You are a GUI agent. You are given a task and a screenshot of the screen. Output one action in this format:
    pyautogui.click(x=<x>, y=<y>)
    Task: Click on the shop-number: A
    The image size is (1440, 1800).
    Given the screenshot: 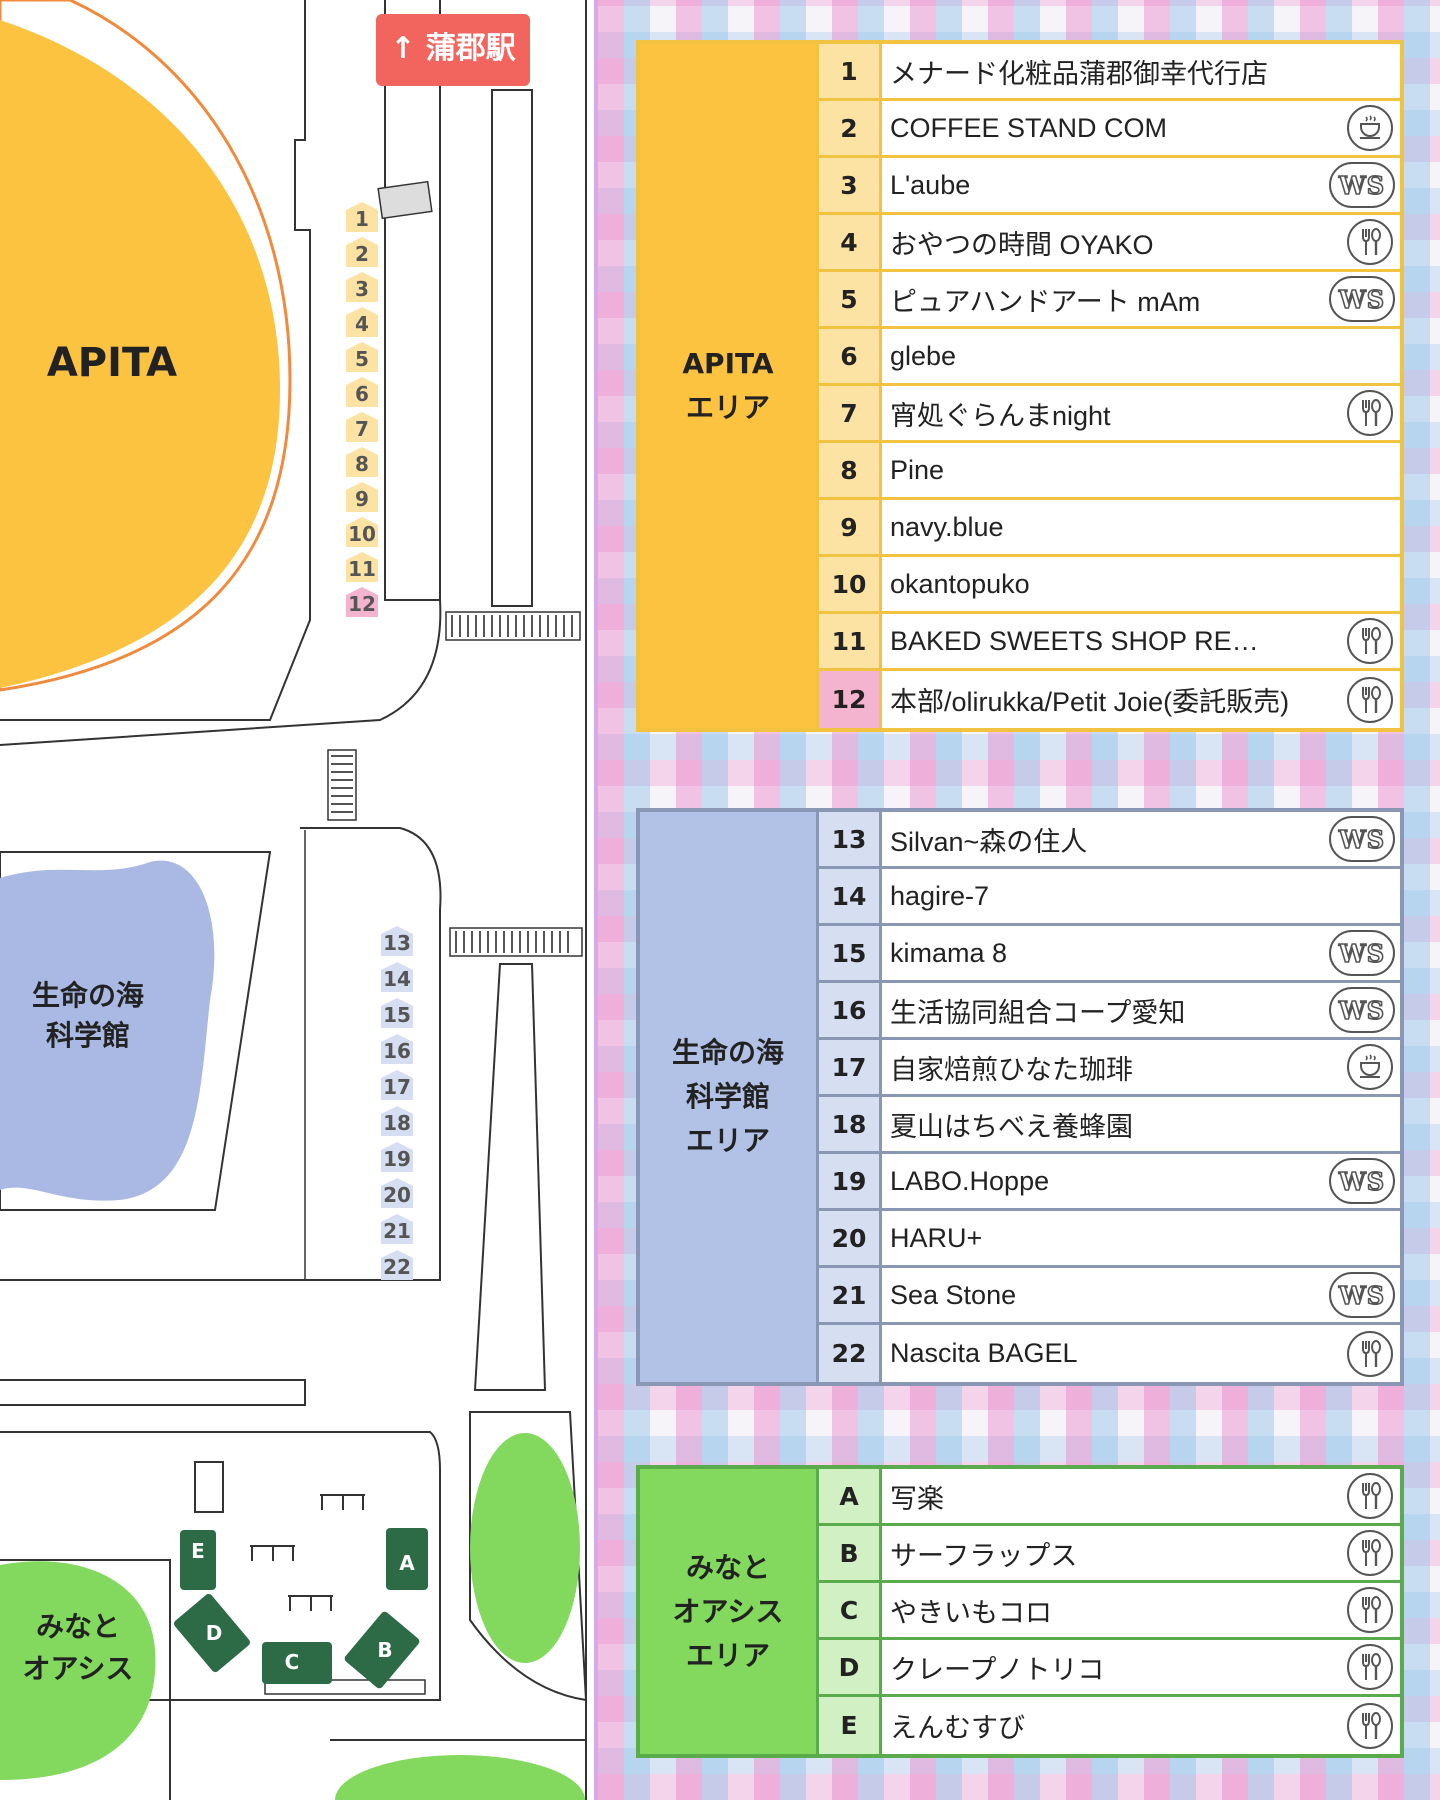 What is the action you would take?
    pyautogui.click(x=849, y=1496)
    